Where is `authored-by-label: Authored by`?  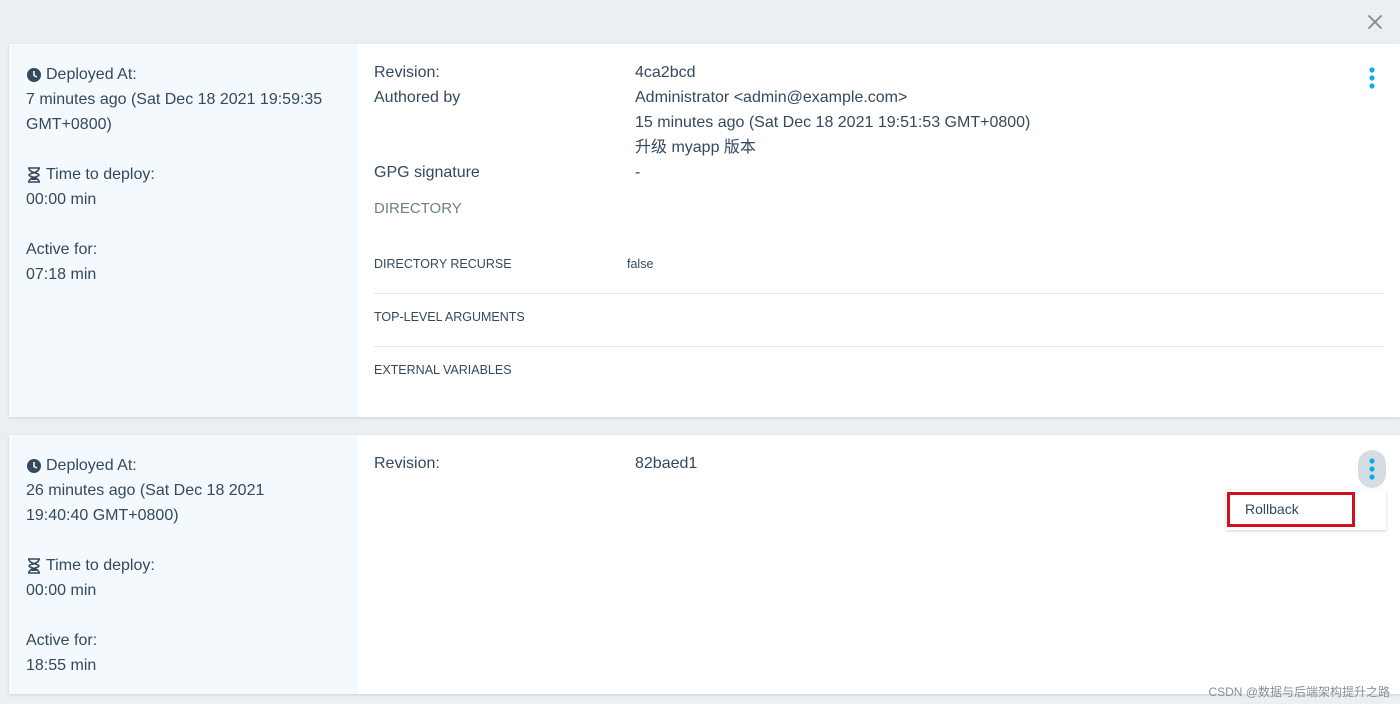
authored-by-label: Authored by is located at coordinates (417, 97).